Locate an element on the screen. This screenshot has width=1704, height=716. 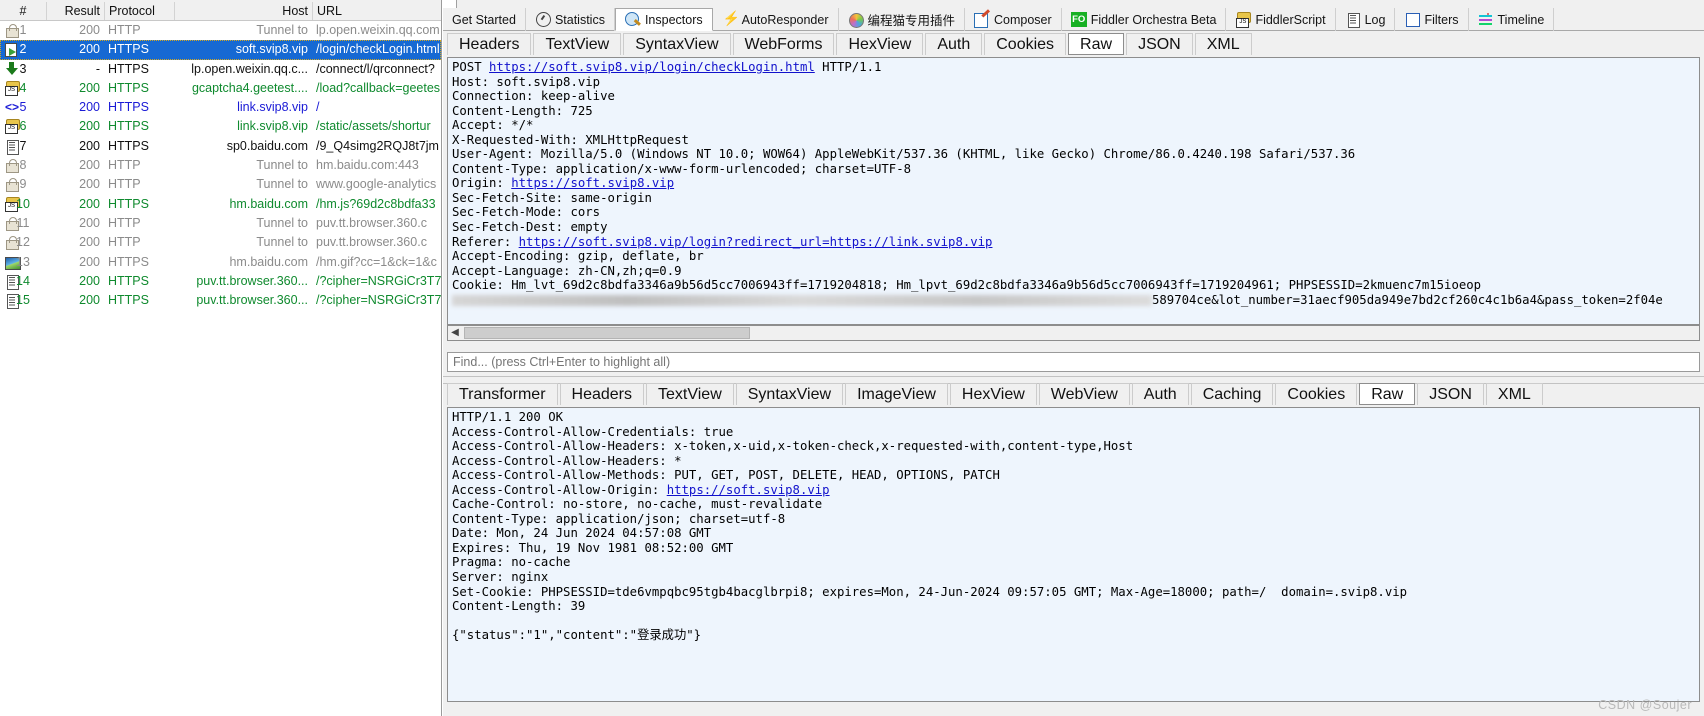
request-tab-hexview: HexView is located at coordinates (880, 44).